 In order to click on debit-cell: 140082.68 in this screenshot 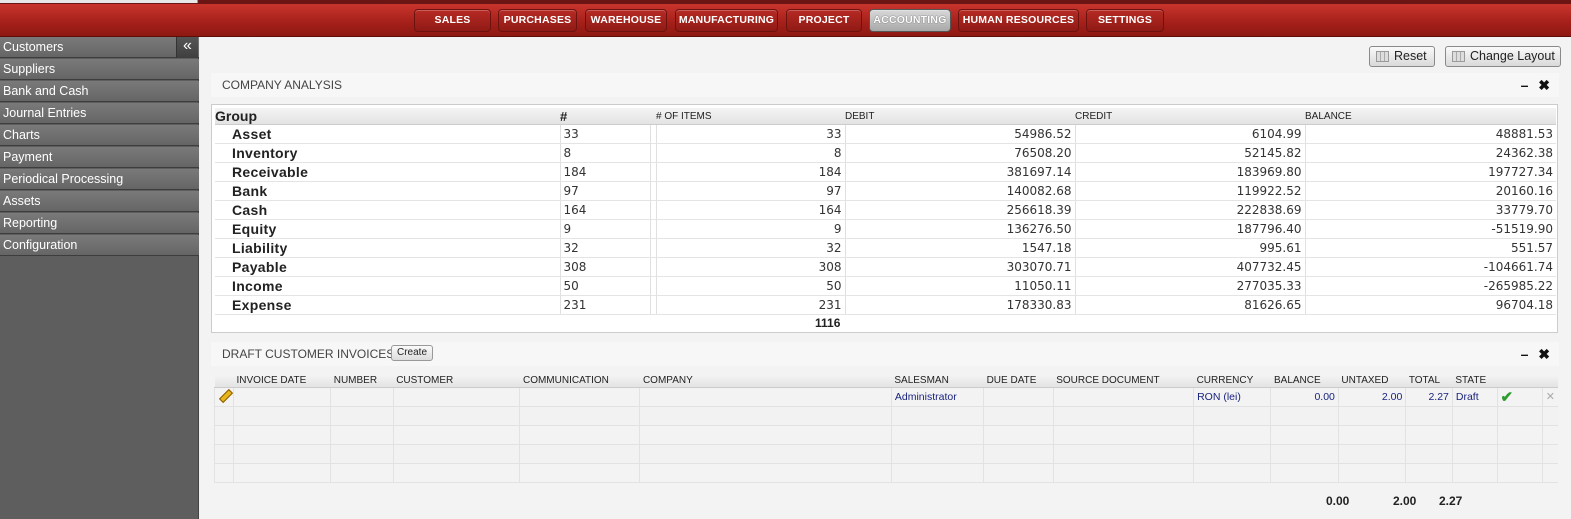, I will do `click(959, 191)`.